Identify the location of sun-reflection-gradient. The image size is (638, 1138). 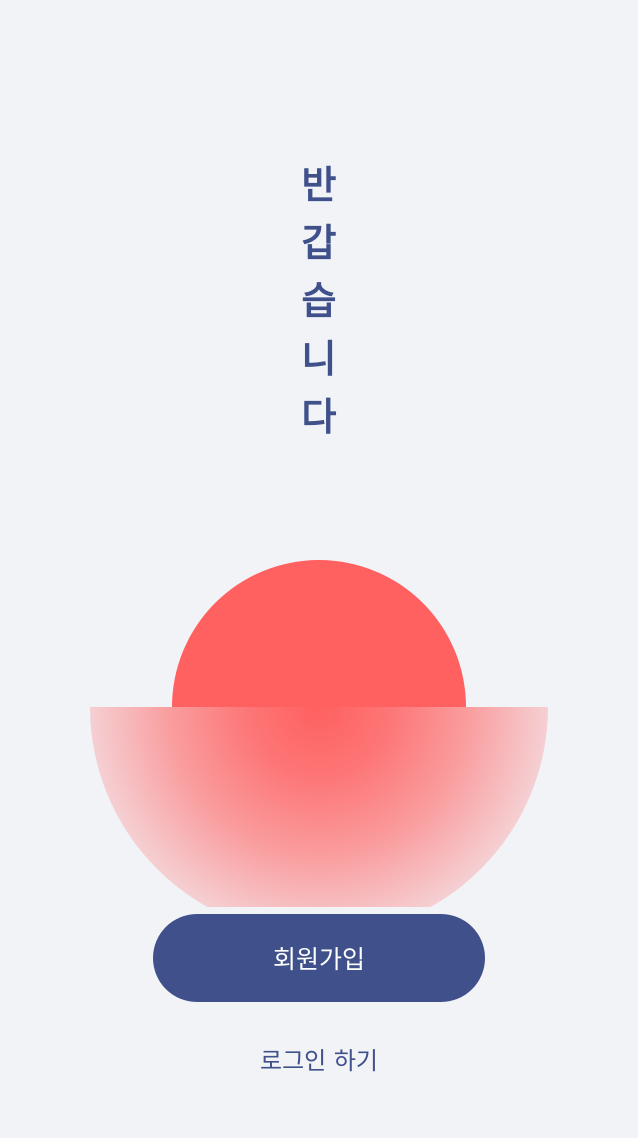
(319, 807).